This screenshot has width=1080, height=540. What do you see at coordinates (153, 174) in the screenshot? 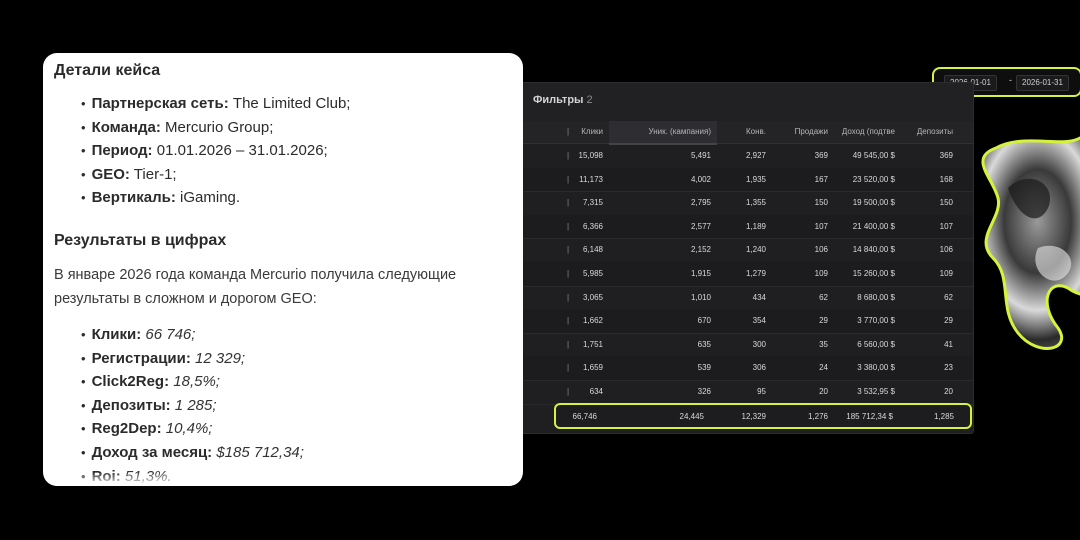
I see `item-value: Tier-1;` at bounding box center [153, 174].